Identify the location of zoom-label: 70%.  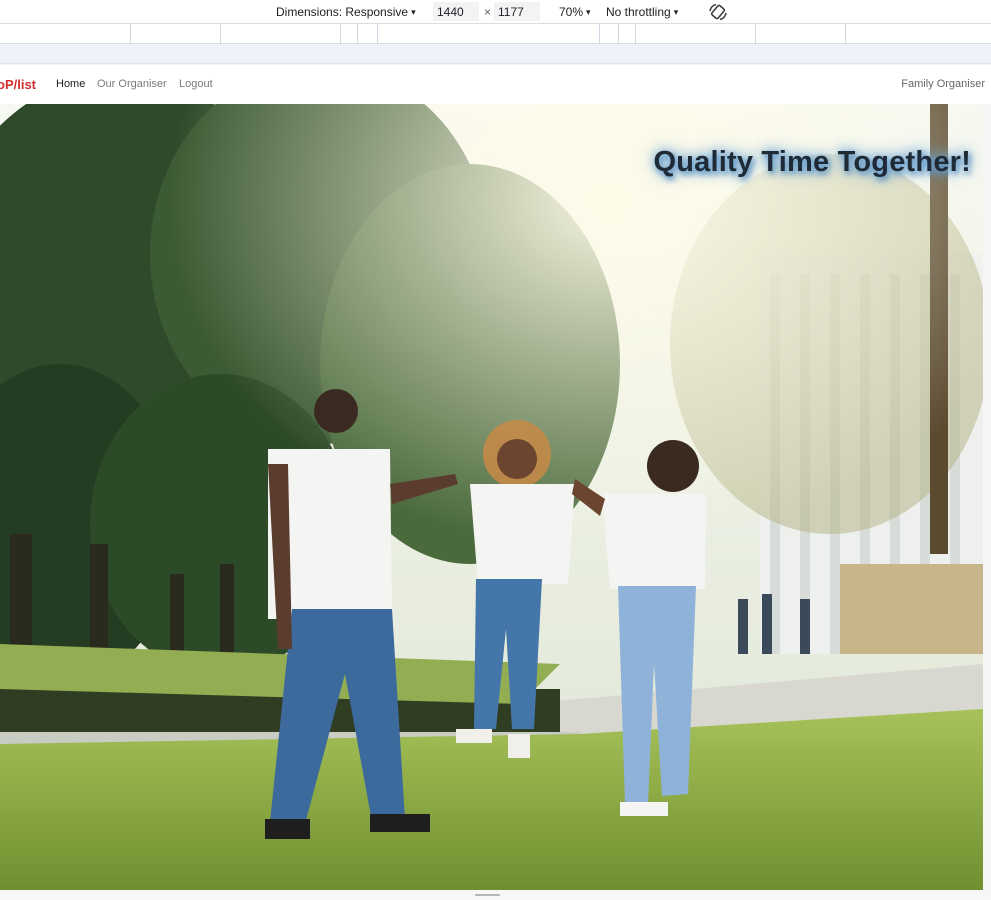
(571, 12).